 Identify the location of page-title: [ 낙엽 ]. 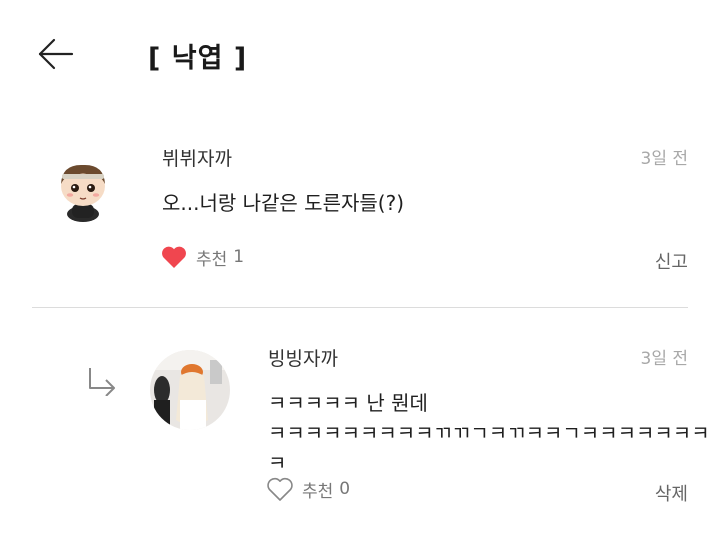
(198, 58).